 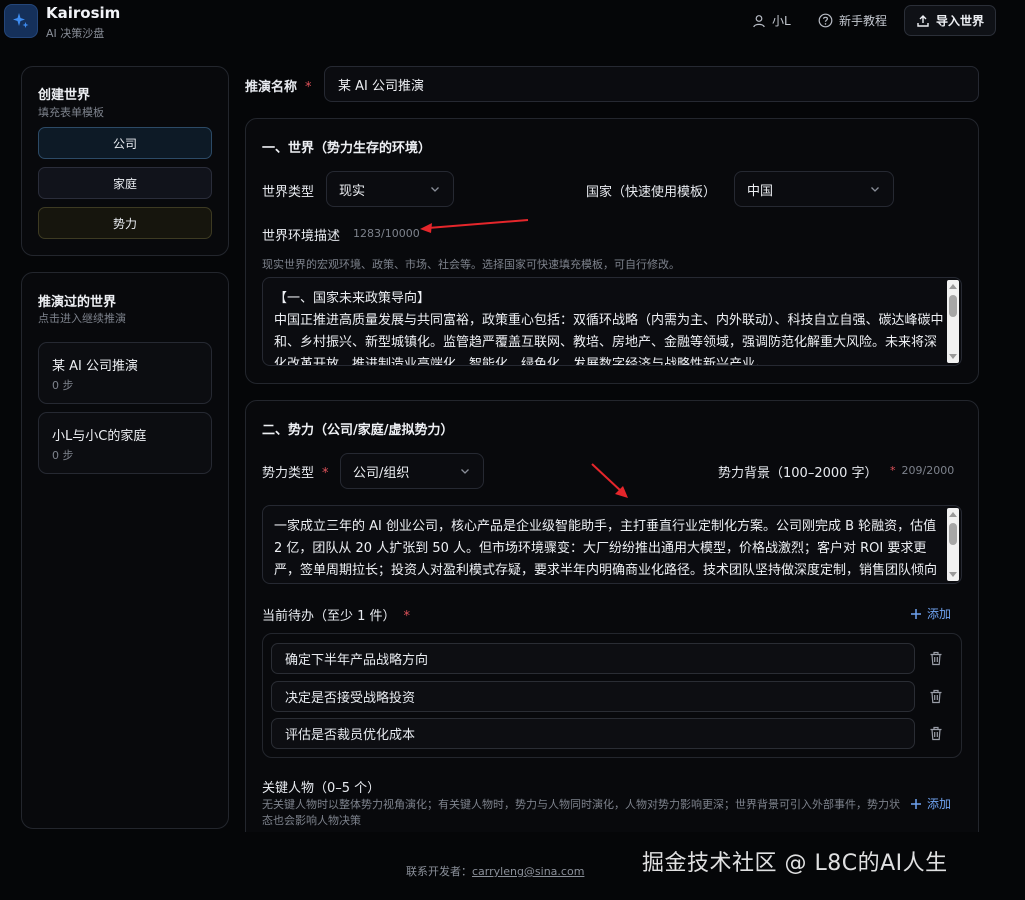 What do you see at coordinates (512, 22) in the screenshot?
I see `top-bar: Kairosim AI 决策沙盘 小L 新手教程 导入世界` at bounding box center [512, 22].